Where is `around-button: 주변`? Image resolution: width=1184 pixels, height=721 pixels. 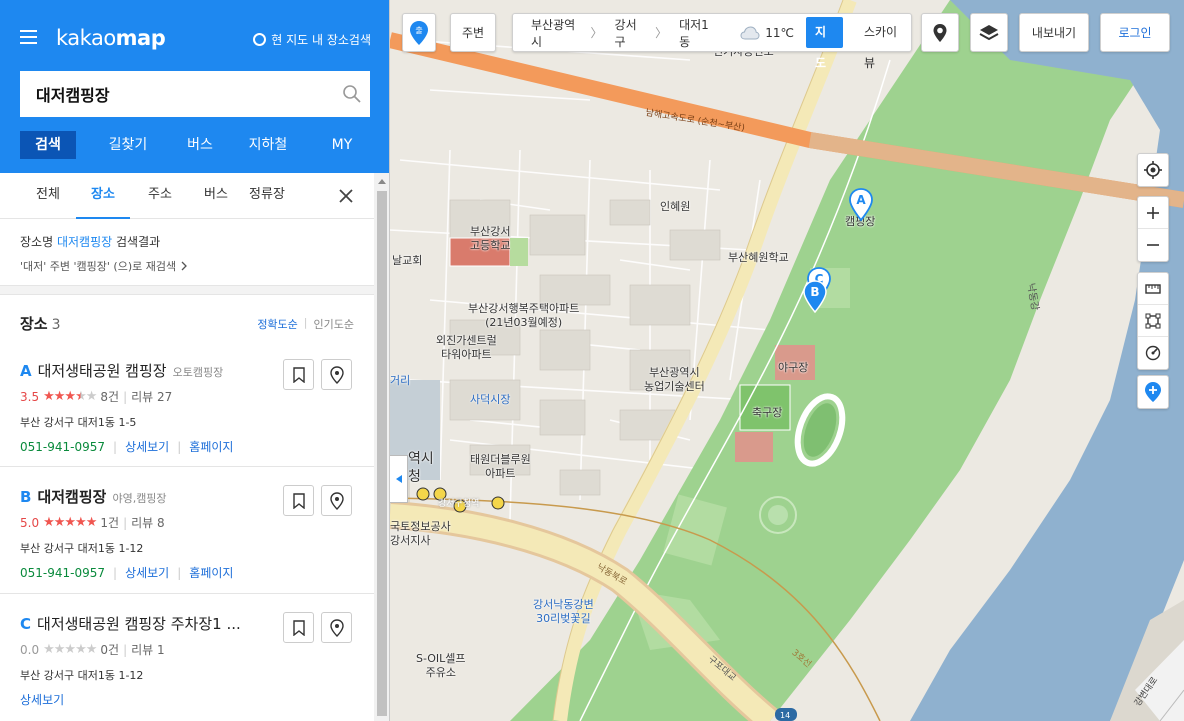 around-button: 주변 is located at coordinates (473, 32).